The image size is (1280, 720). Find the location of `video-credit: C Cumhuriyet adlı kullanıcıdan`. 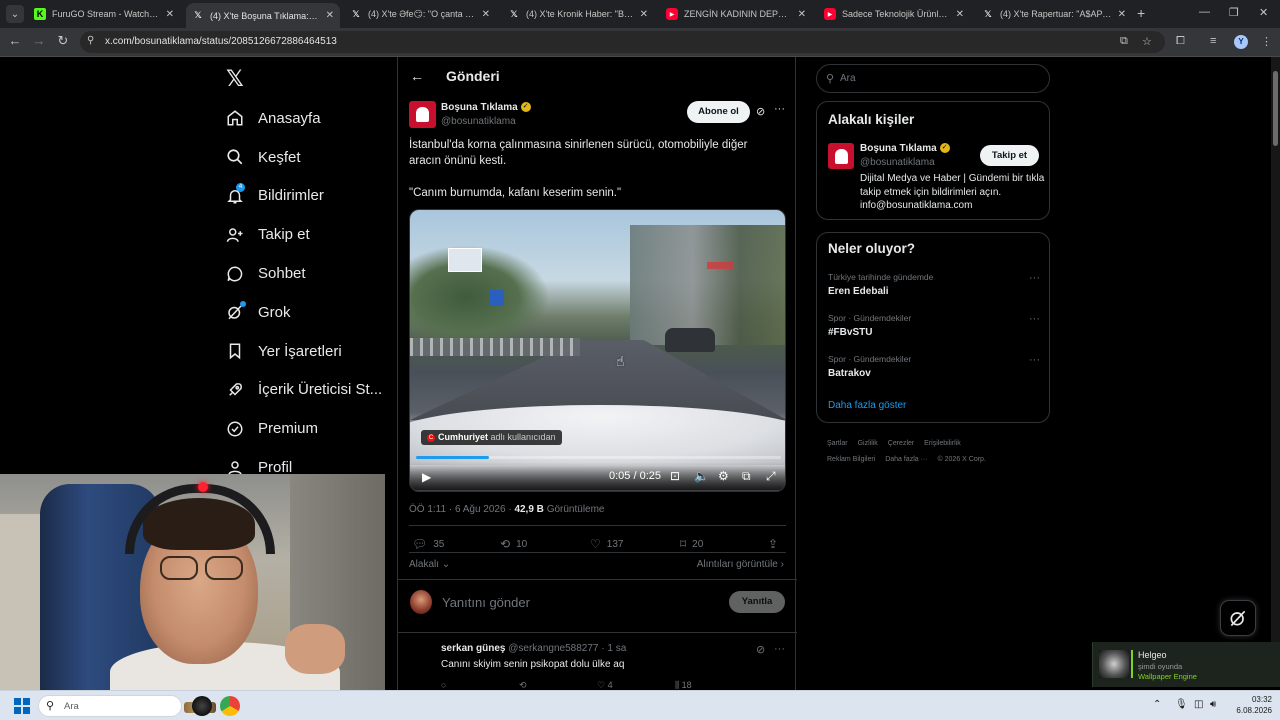

video-credit: C Cumhuriyet adlı kullanıcıdan is located at coordinates (491, 437).